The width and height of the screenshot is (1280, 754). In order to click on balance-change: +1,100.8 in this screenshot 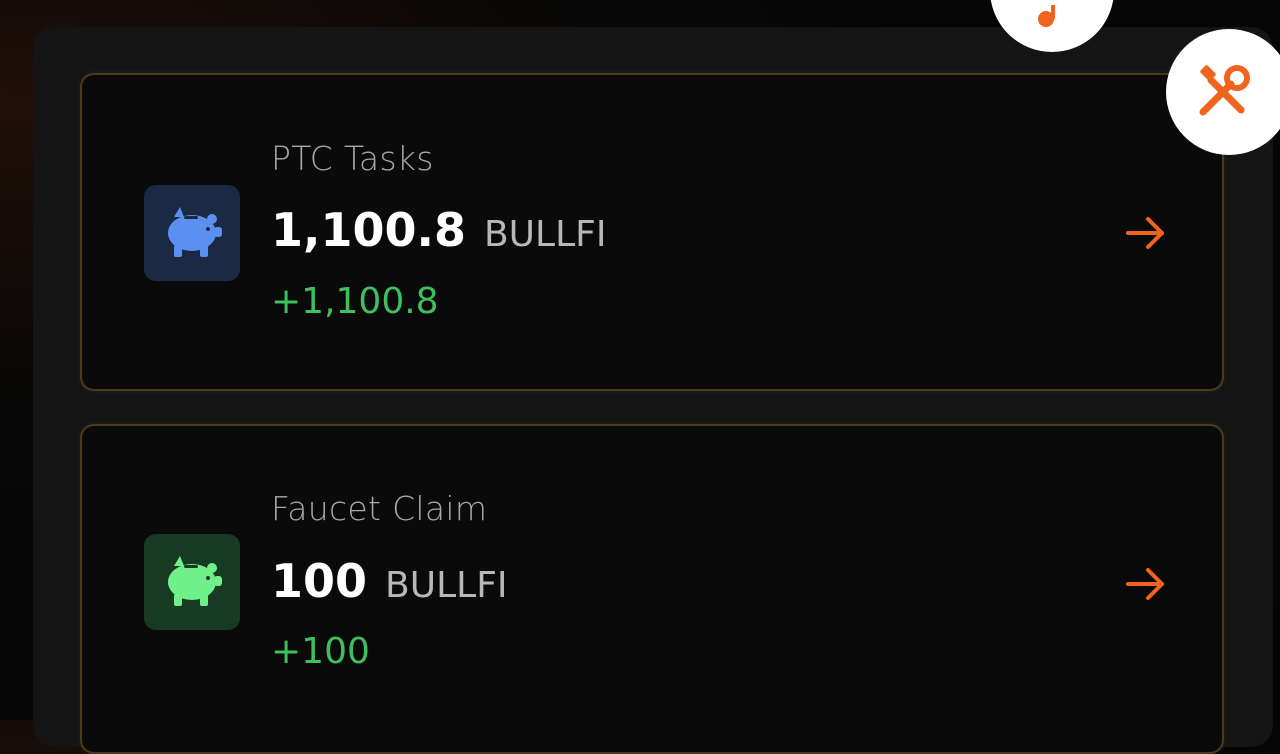, I will do `click(355, 301)`.